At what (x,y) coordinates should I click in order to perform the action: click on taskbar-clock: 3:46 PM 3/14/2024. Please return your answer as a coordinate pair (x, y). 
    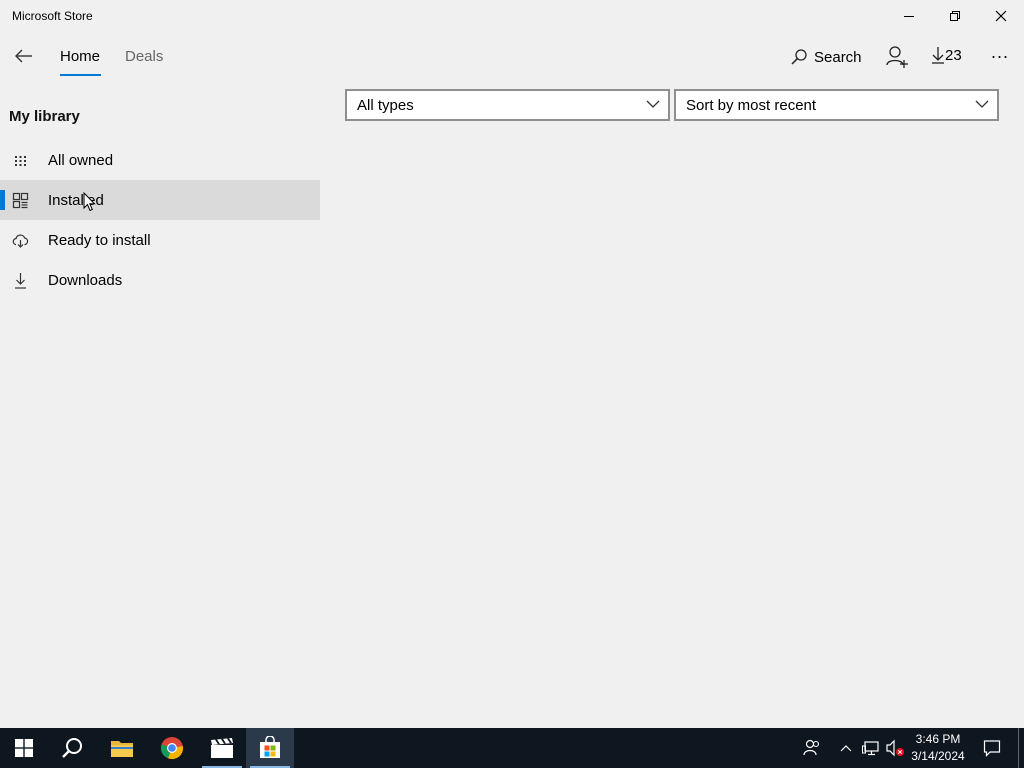
    Looking at the image, I should click on (938, 748).